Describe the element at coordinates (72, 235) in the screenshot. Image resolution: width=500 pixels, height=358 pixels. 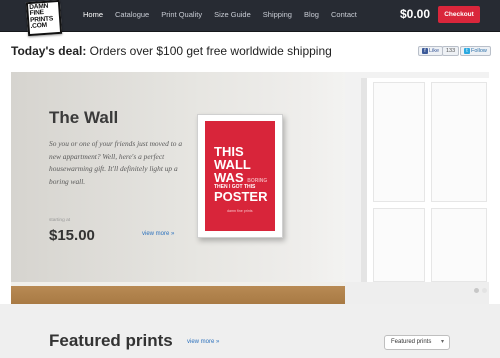
I see `hero-price: $15.00` at that location.